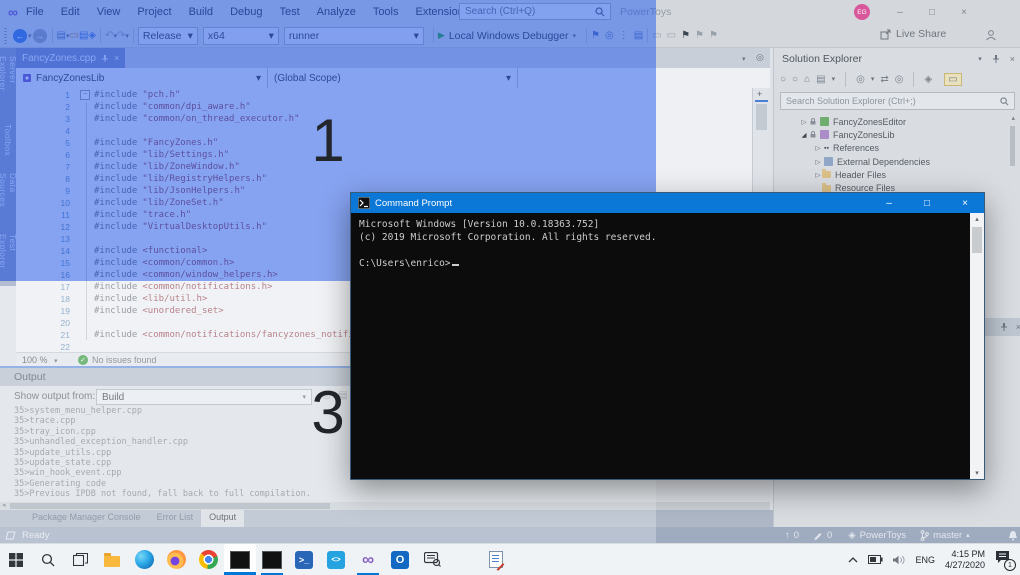 This screenshot has width=1020, height=575. I want to click on panel-menu-caret: ▾, so click(980, 59).